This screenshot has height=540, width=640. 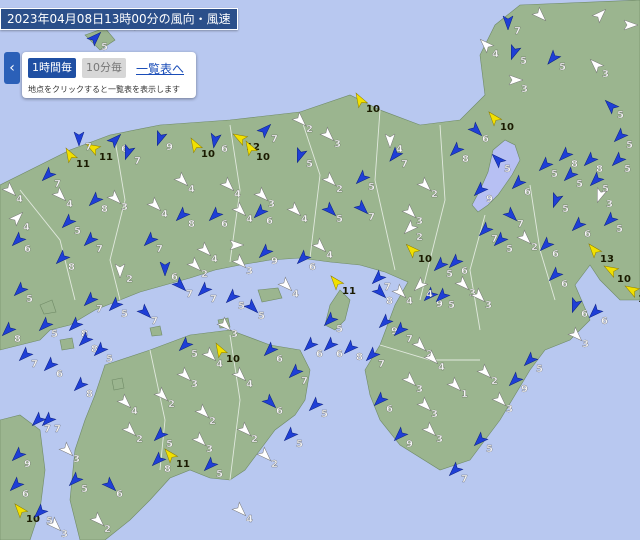 I want to click on wind-speed-label: 1, so click(x=464, y=394).